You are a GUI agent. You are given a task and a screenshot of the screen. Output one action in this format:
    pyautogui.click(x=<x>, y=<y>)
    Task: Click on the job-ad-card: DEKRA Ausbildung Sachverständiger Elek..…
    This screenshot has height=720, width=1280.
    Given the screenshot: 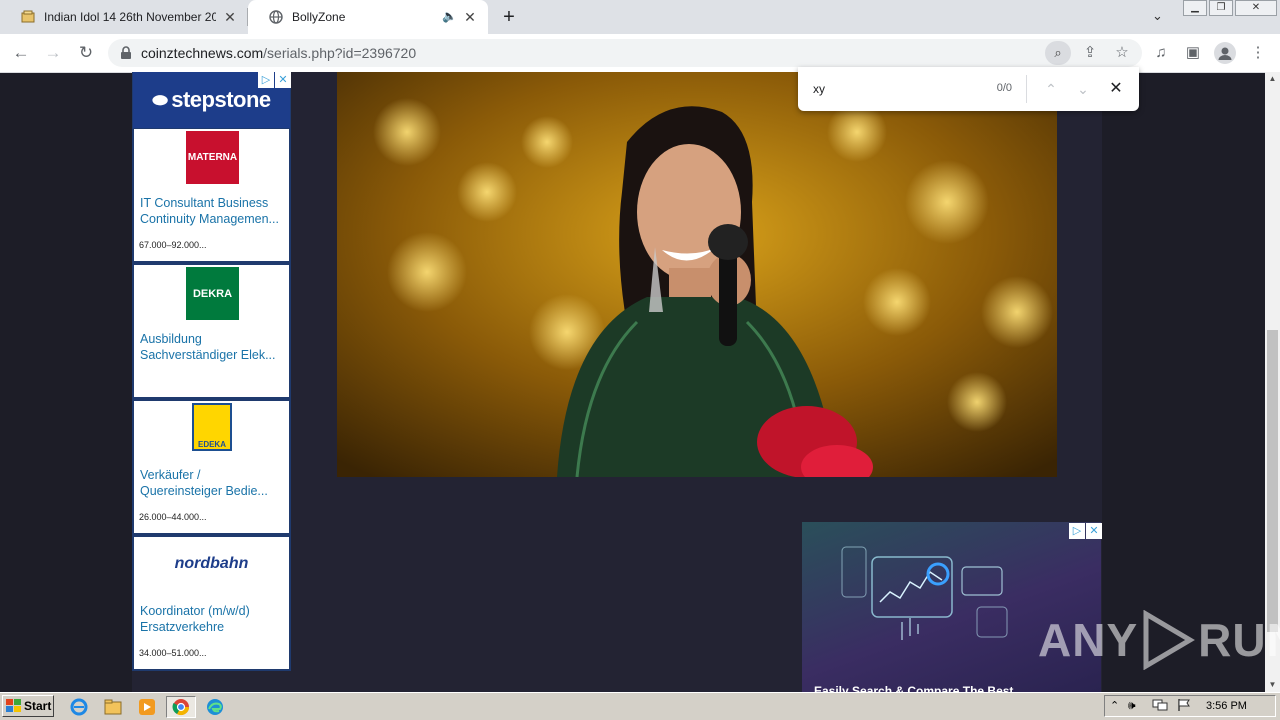 What is the action you would take?
    pyautogui.click(x=211, y=331)
    